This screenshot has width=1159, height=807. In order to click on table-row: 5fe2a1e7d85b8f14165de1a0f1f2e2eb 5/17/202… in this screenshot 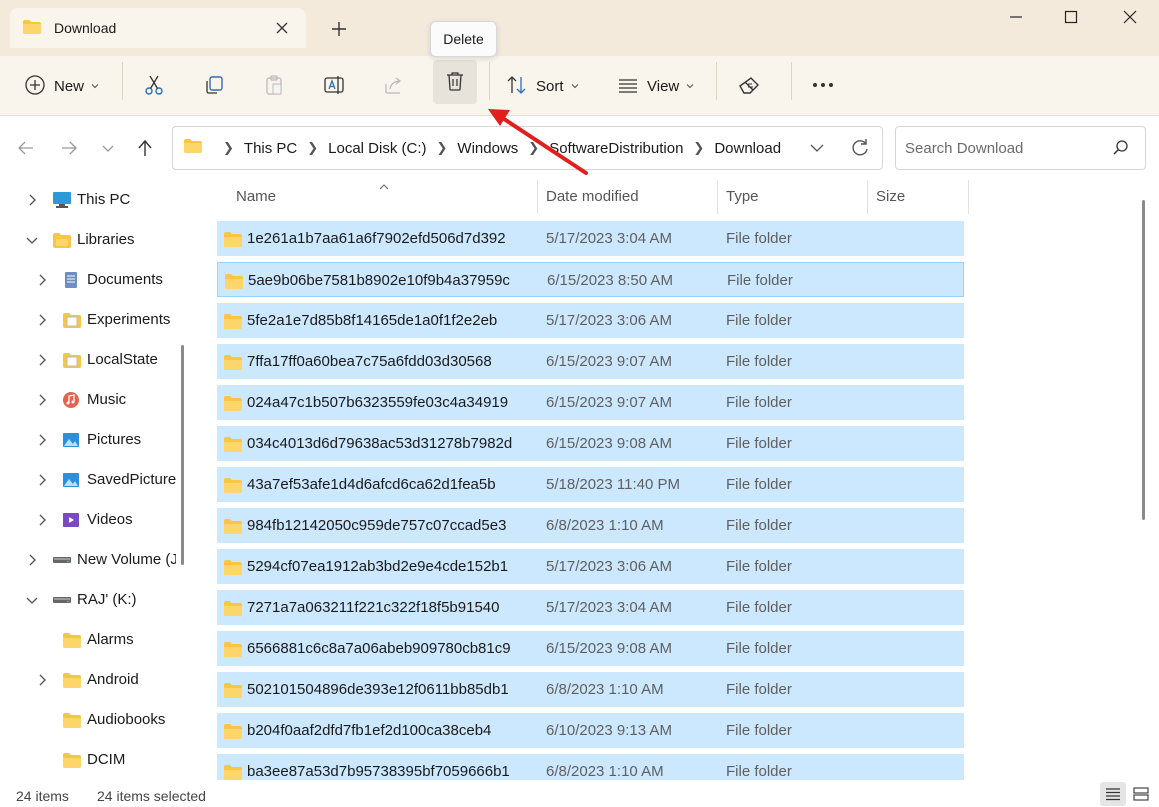, I will do `click(590, 320)`.